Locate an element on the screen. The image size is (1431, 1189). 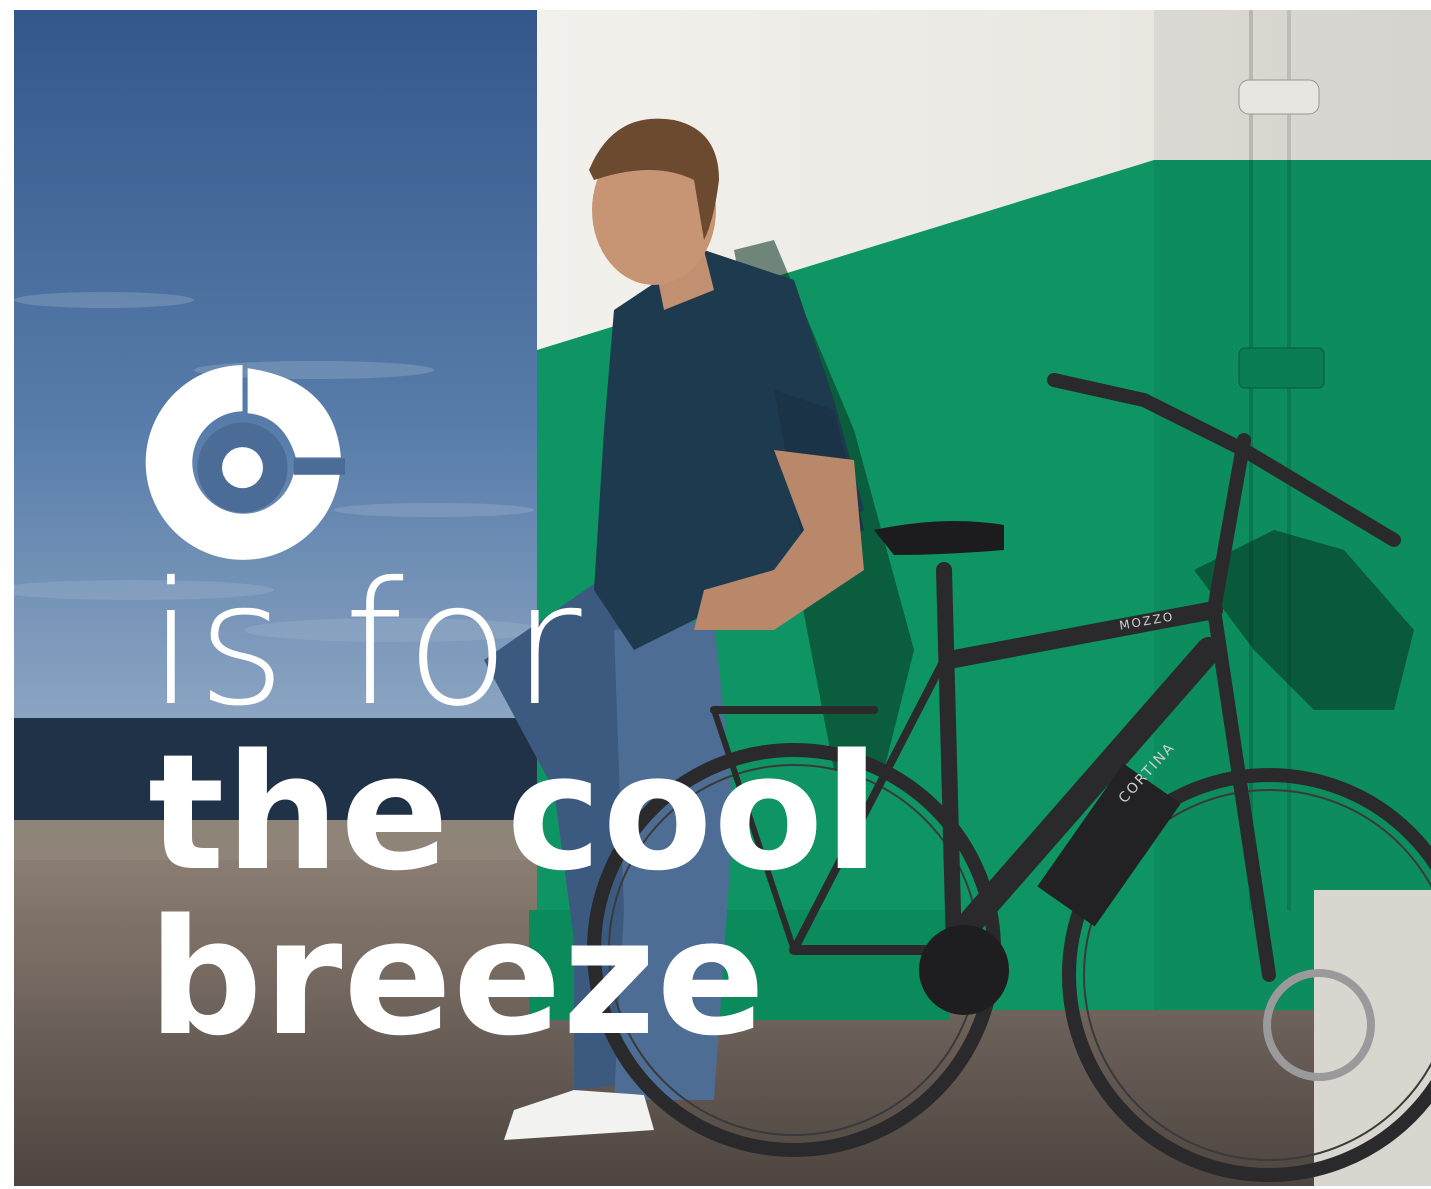
headline-line-3: breeze is located at coordinates (457, 977).